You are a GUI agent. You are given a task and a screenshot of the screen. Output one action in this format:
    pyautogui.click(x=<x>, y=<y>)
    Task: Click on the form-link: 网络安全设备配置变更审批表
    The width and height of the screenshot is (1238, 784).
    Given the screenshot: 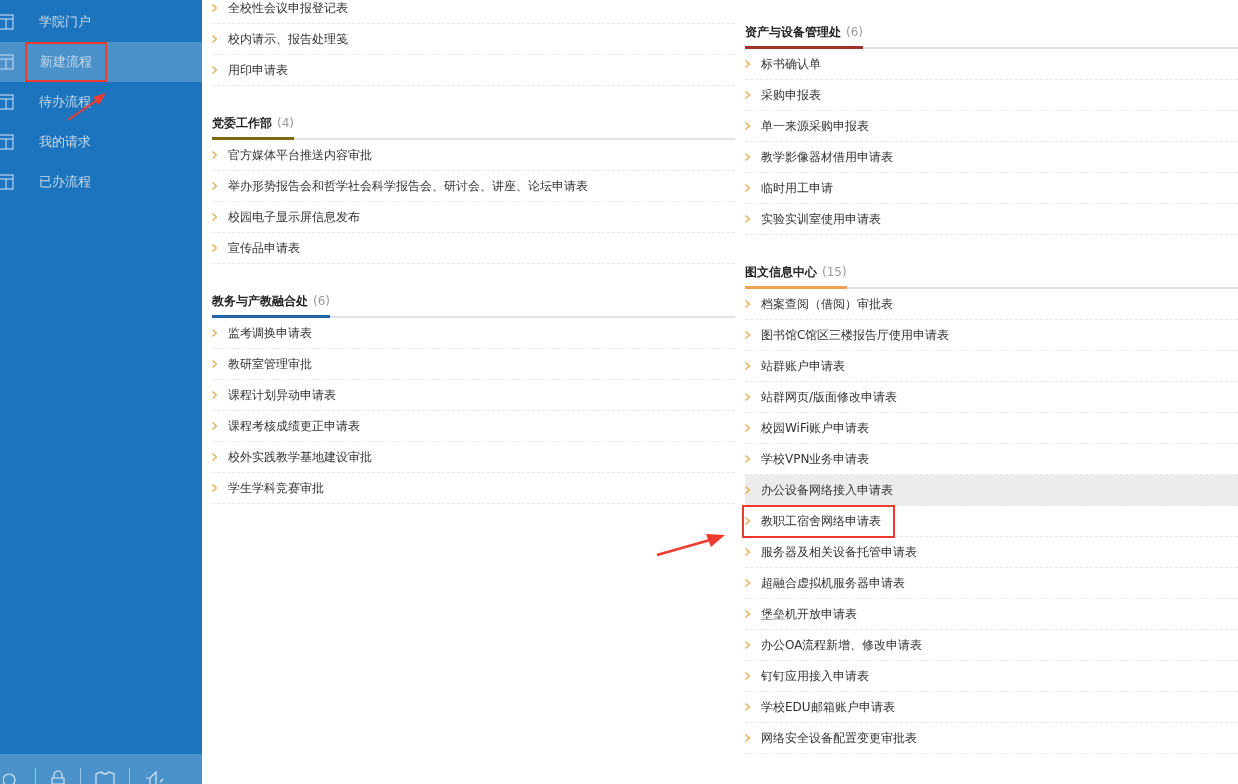 What is the action you would take?
    pyautogui.click(x=839, y=738)
    